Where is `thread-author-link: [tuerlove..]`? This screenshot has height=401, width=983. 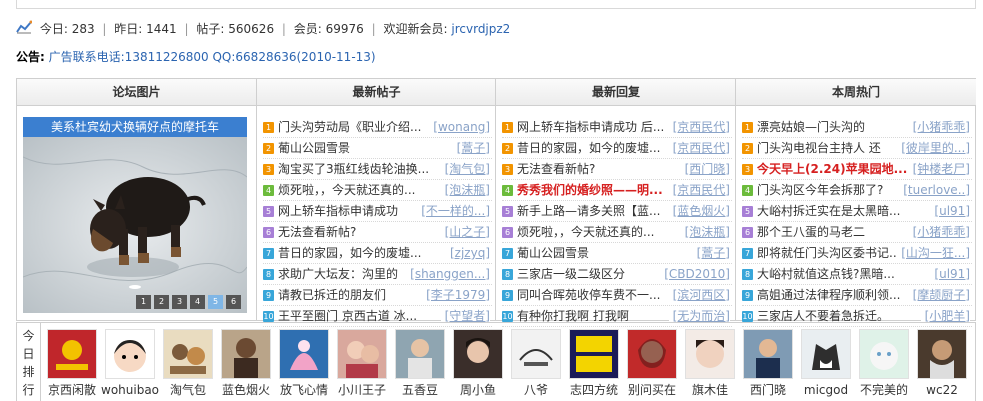 thread-author-link: [tuerlove..] is located at coordinates (934, 190).